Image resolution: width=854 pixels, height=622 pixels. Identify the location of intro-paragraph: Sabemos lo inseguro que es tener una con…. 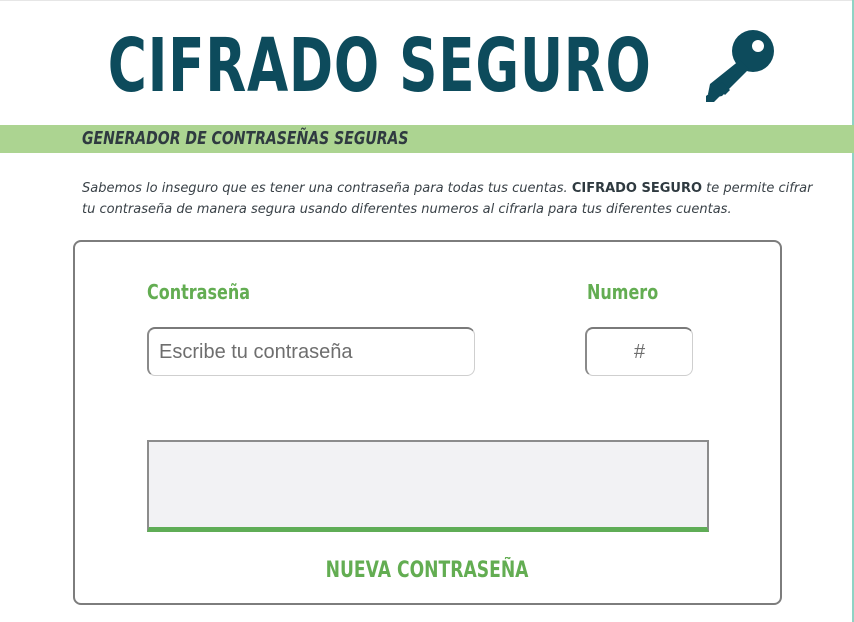
(452, 199).